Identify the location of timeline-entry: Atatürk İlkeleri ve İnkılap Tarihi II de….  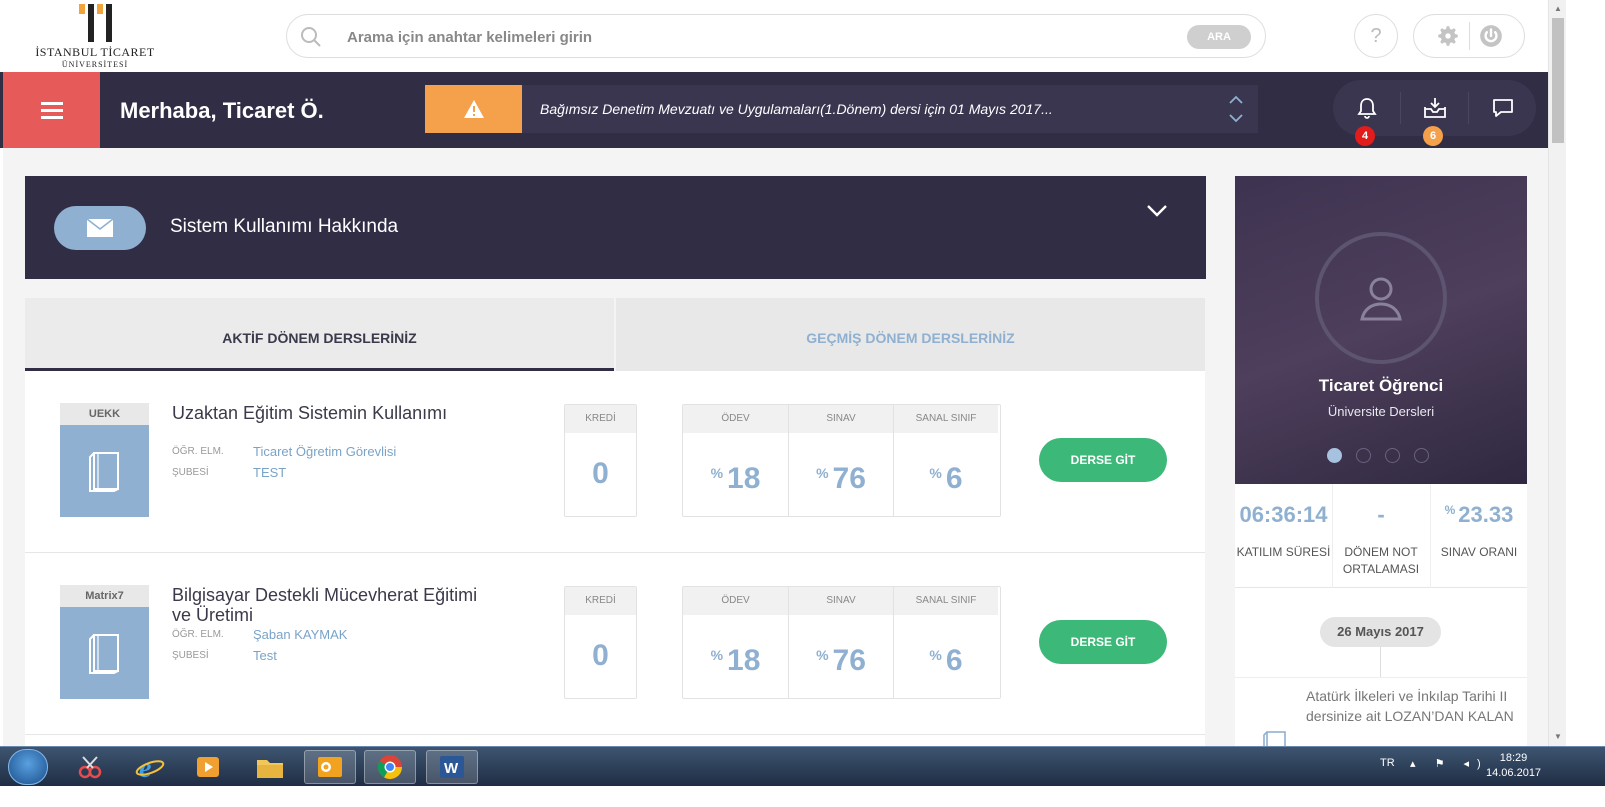
(1381, 713).